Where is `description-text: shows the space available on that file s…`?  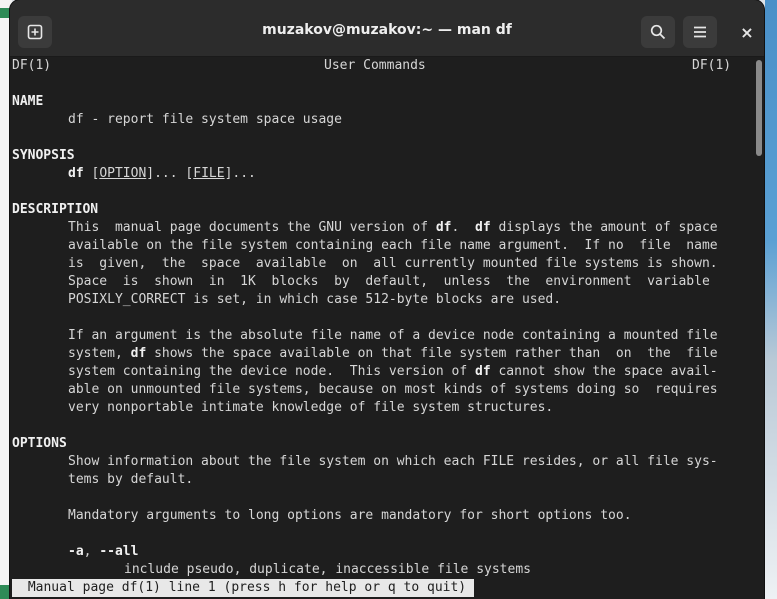
description-text: shows the space available on that file s… is located at coordinates (432, 353).